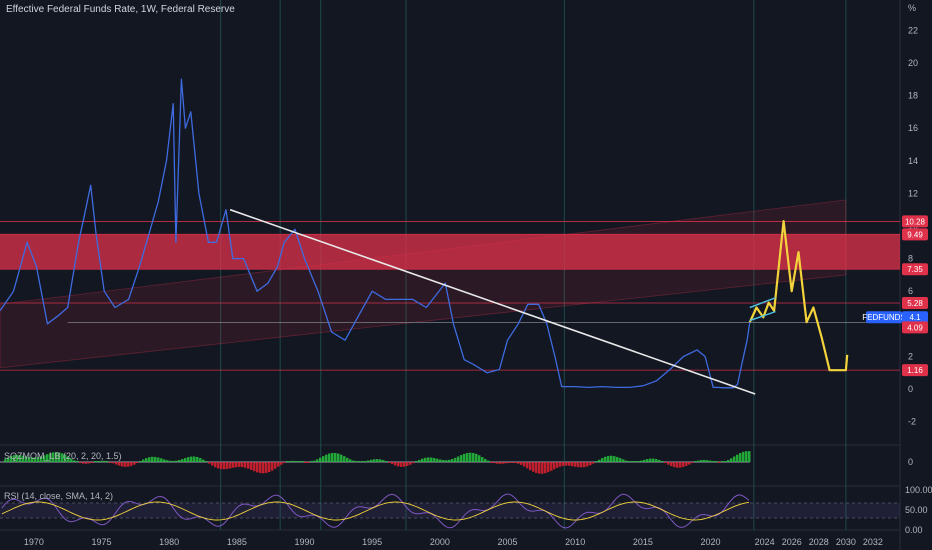 This screenshot has height=550, width=932. What do you see at coordinates (873, 542) in the screenshot?
I see `x-tick-label: 2032` at bounding box center [873, 542].